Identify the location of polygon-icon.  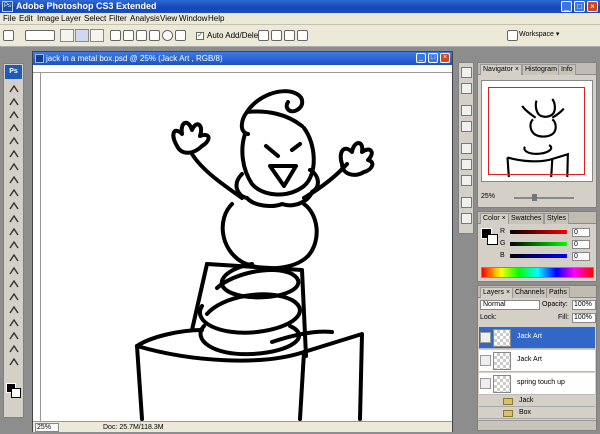
(180, 35).